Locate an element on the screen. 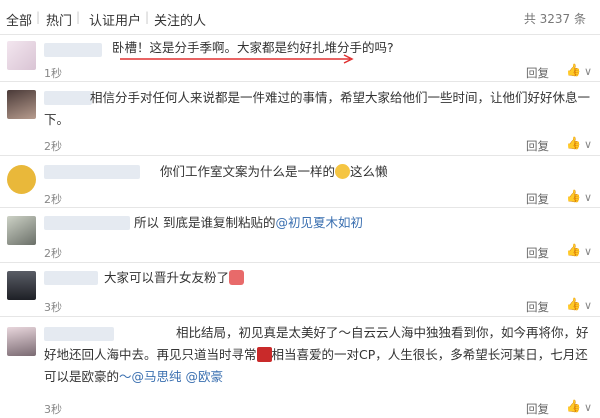  comment-item: 大家可以晋升女友粉了 3秒 回复 👍 ∨ is located at coordinates (300, 289).